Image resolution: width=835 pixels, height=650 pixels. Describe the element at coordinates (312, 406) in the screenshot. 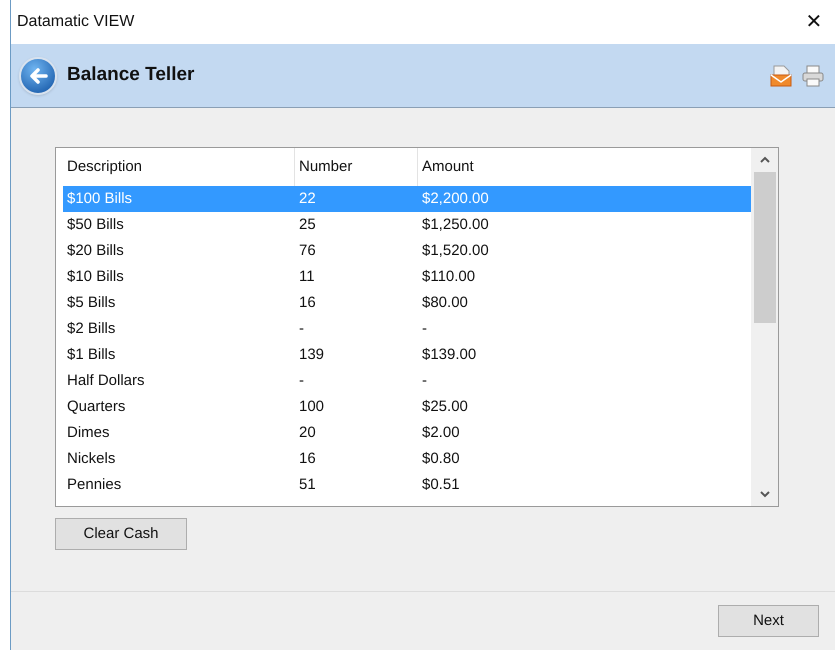

I see `table-cell-text: 100` at that location.